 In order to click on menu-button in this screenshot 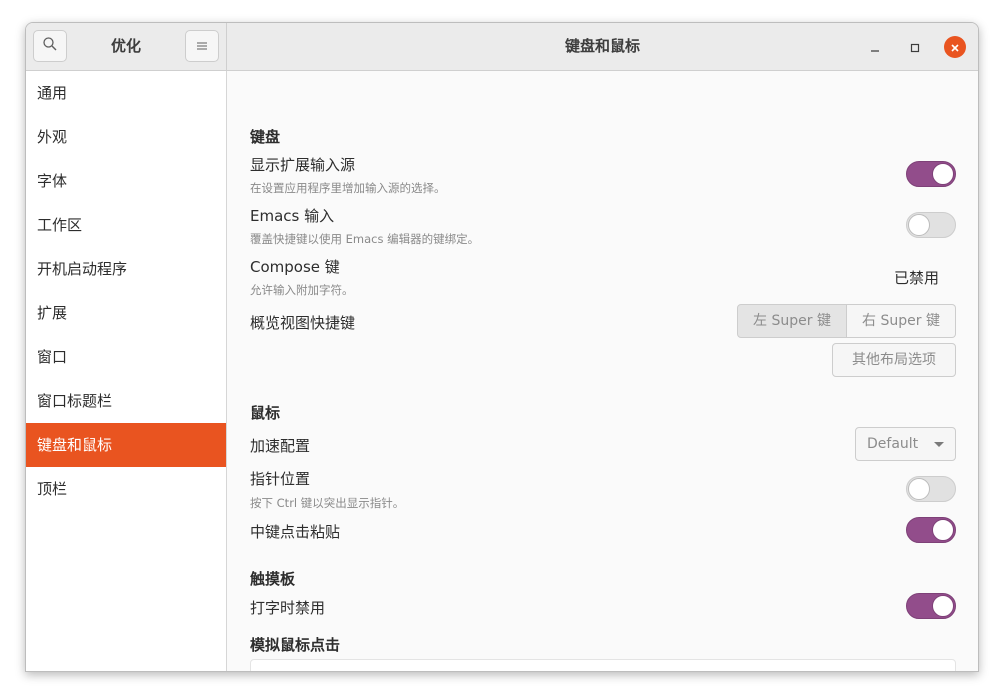, I will do `click(202, 46)`.